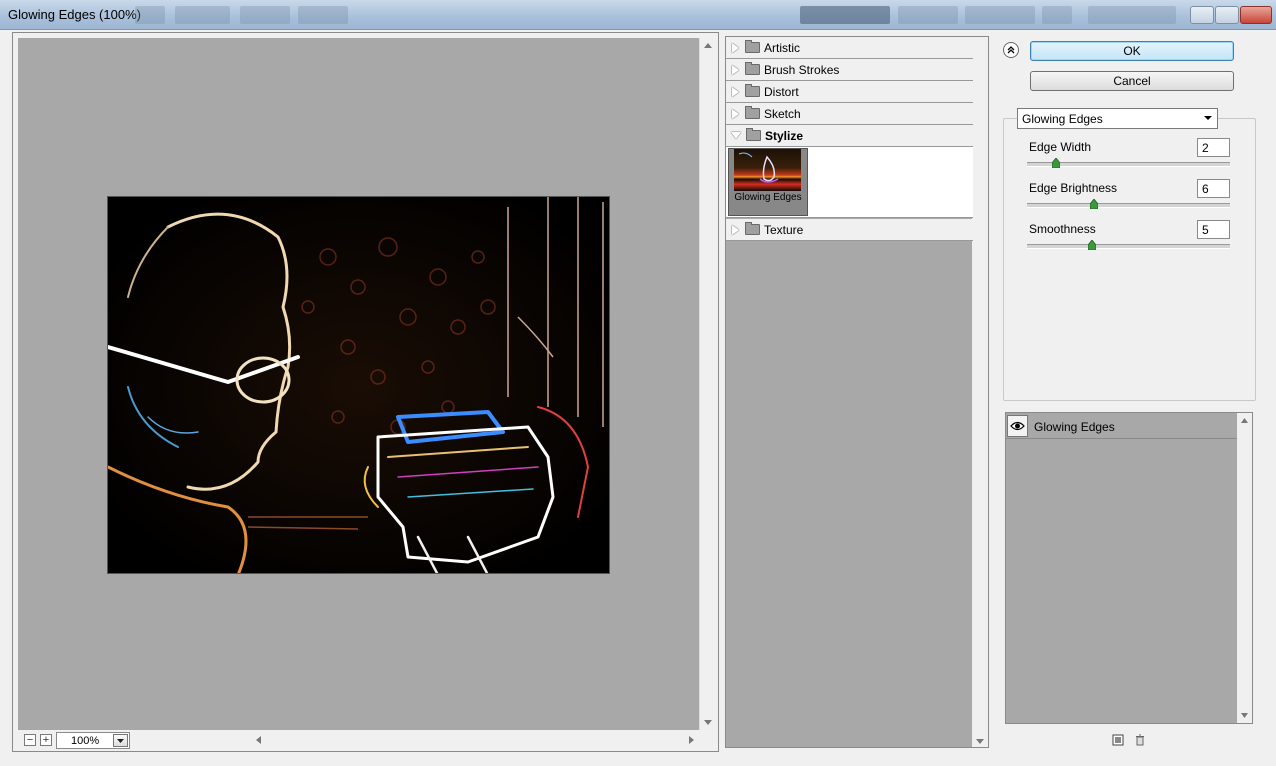  I want to click on folder-label: Stylize, so click(784, 135).